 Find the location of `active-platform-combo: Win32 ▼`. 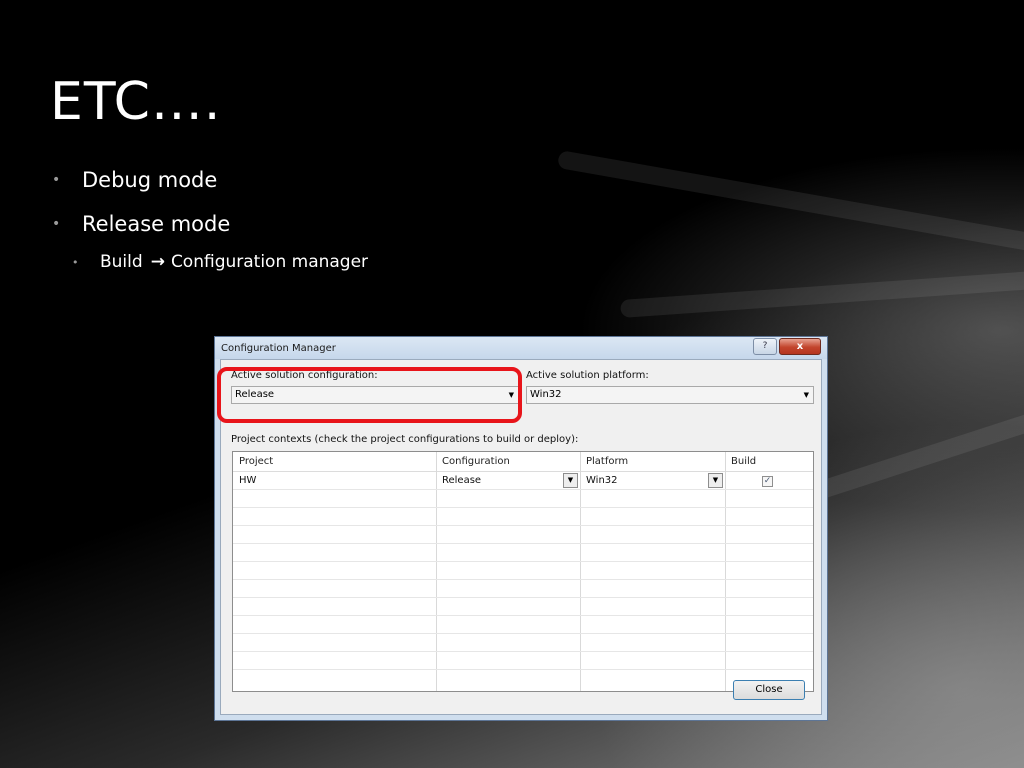

active-platform-combo: Win32 ▼ is located at coordinates (670, 395).